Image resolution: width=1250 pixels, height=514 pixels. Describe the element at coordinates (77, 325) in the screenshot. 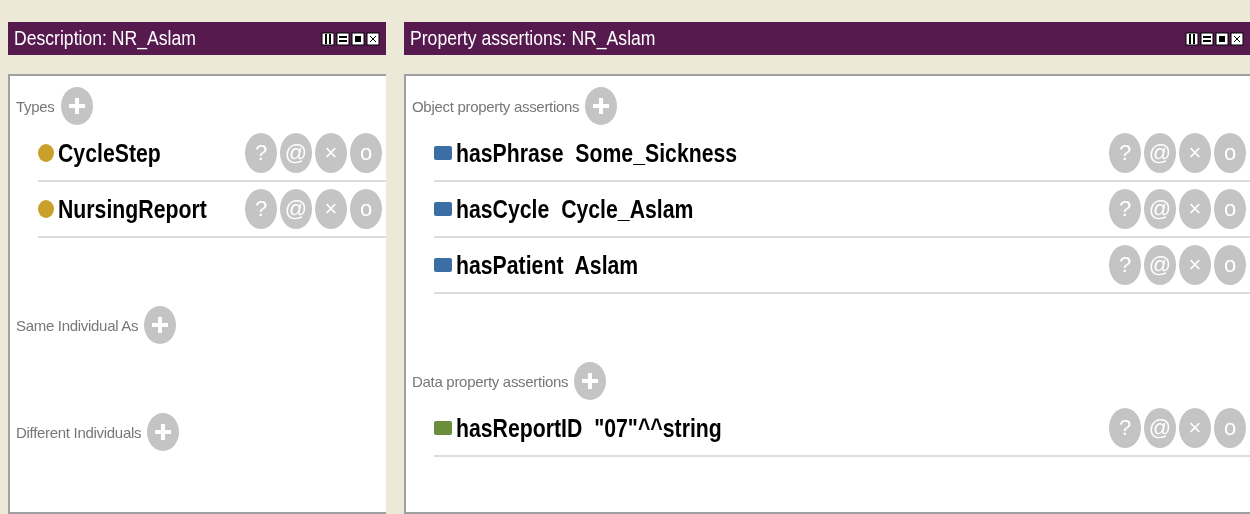

I see `section-label: Same Individual As` at that location.